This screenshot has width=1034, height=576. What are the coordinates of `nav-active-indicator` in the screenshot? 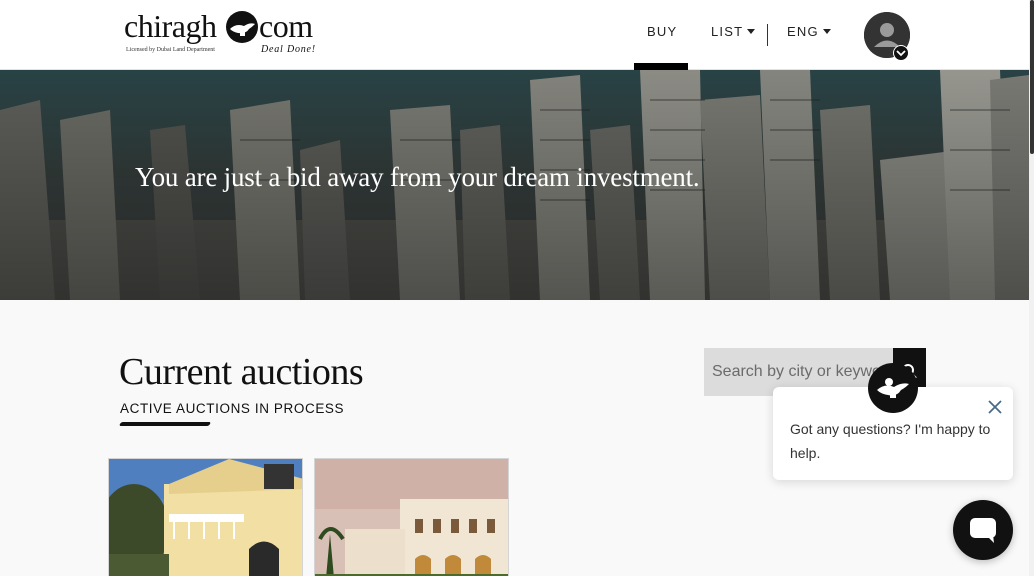 It's located at (661, 66).